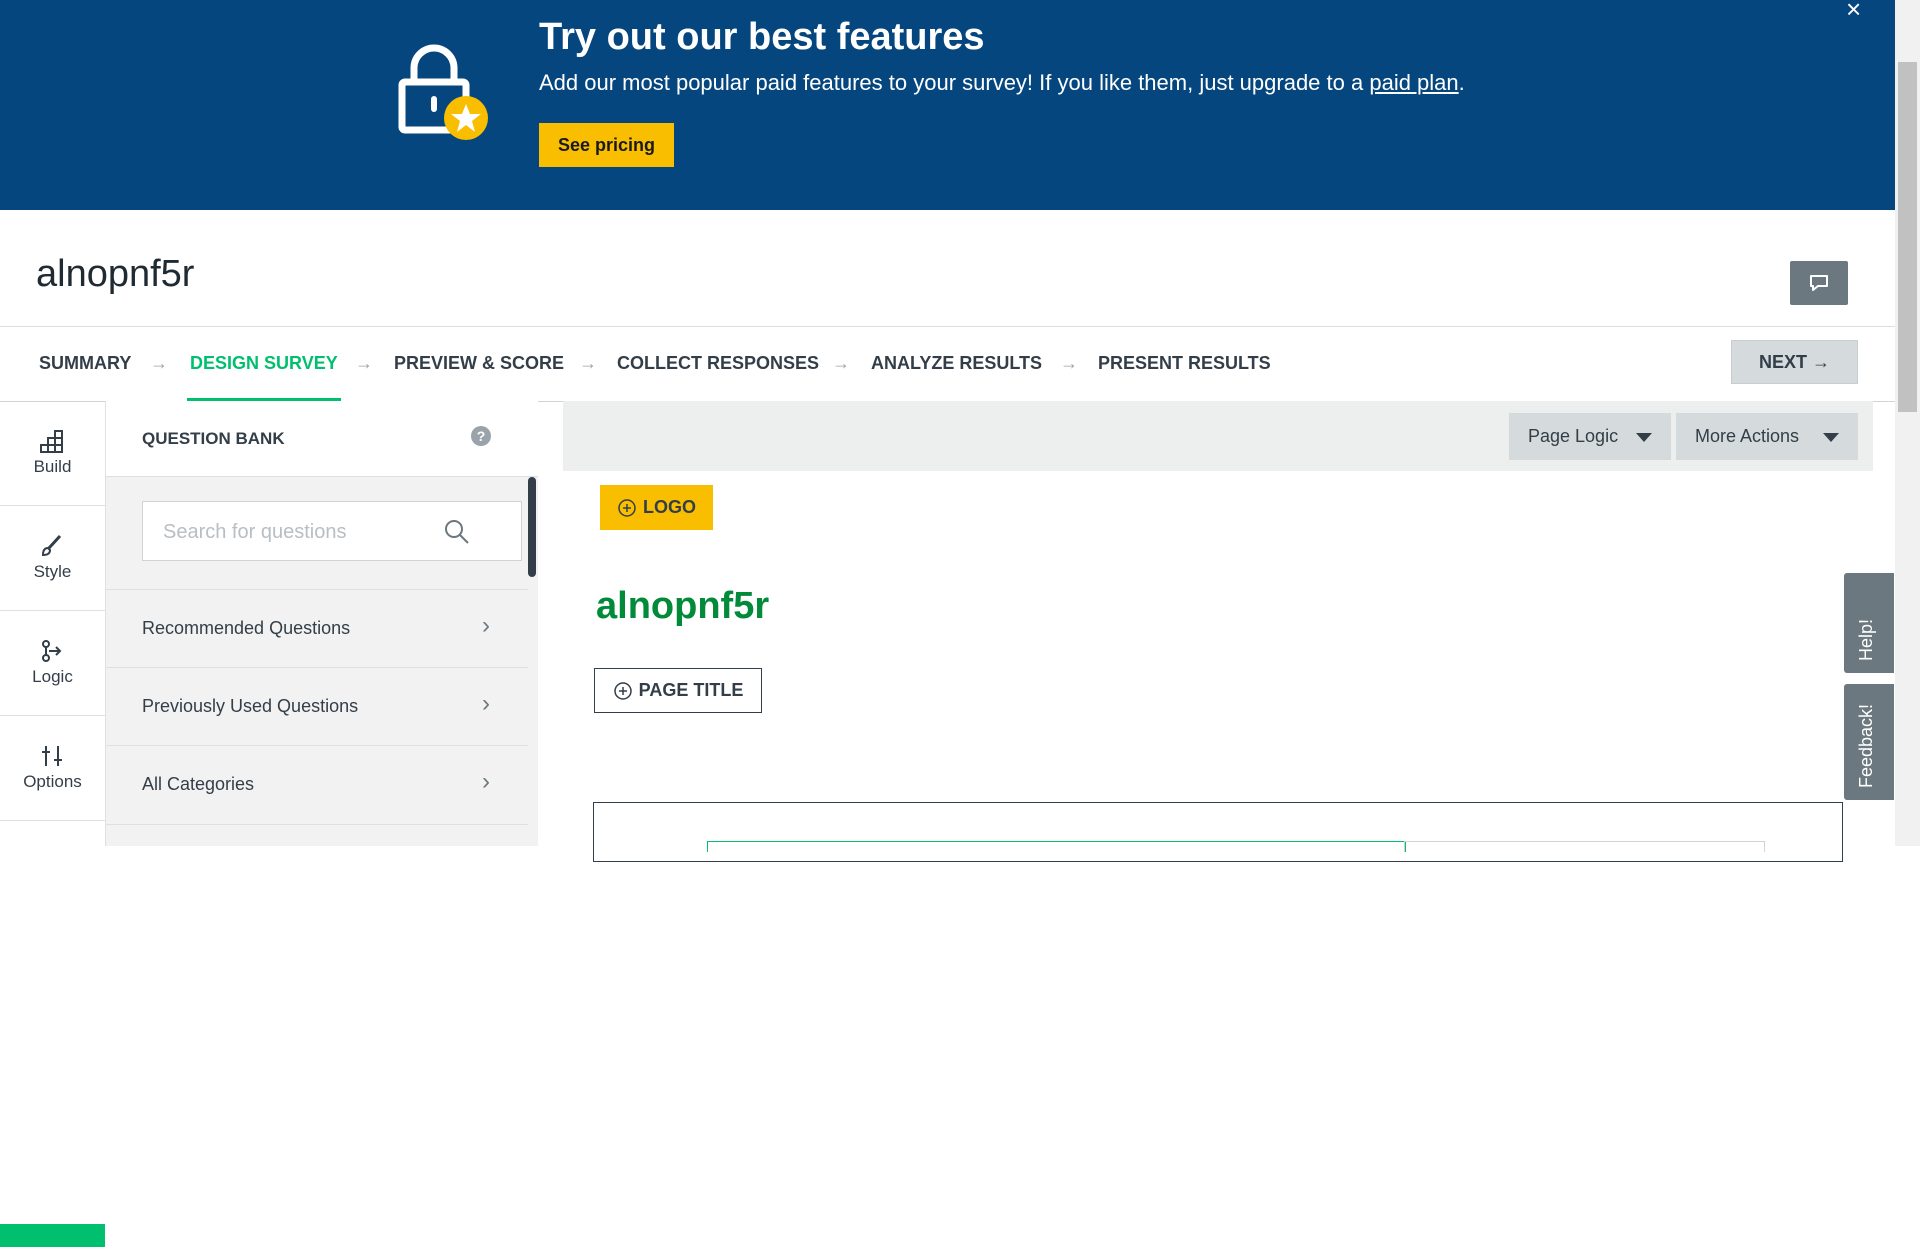  I want to click on question-card, so click(1218, 832).